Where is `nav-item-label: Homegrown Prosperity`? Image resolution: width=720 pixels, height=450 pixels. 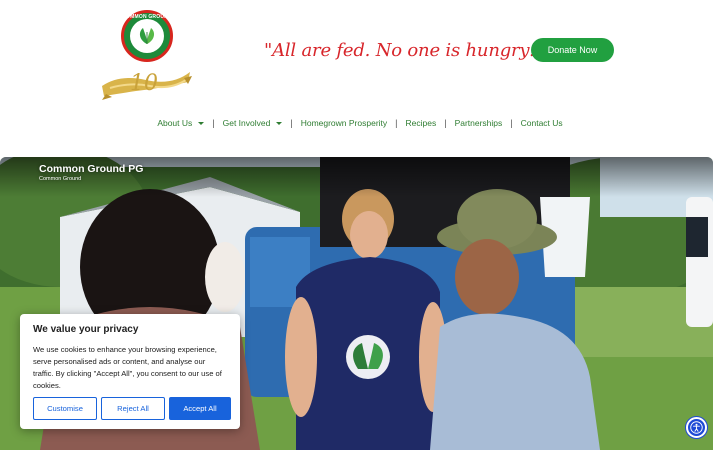 nav-item-label: Homegrown Prosperity is located at coordinates (344, 123).